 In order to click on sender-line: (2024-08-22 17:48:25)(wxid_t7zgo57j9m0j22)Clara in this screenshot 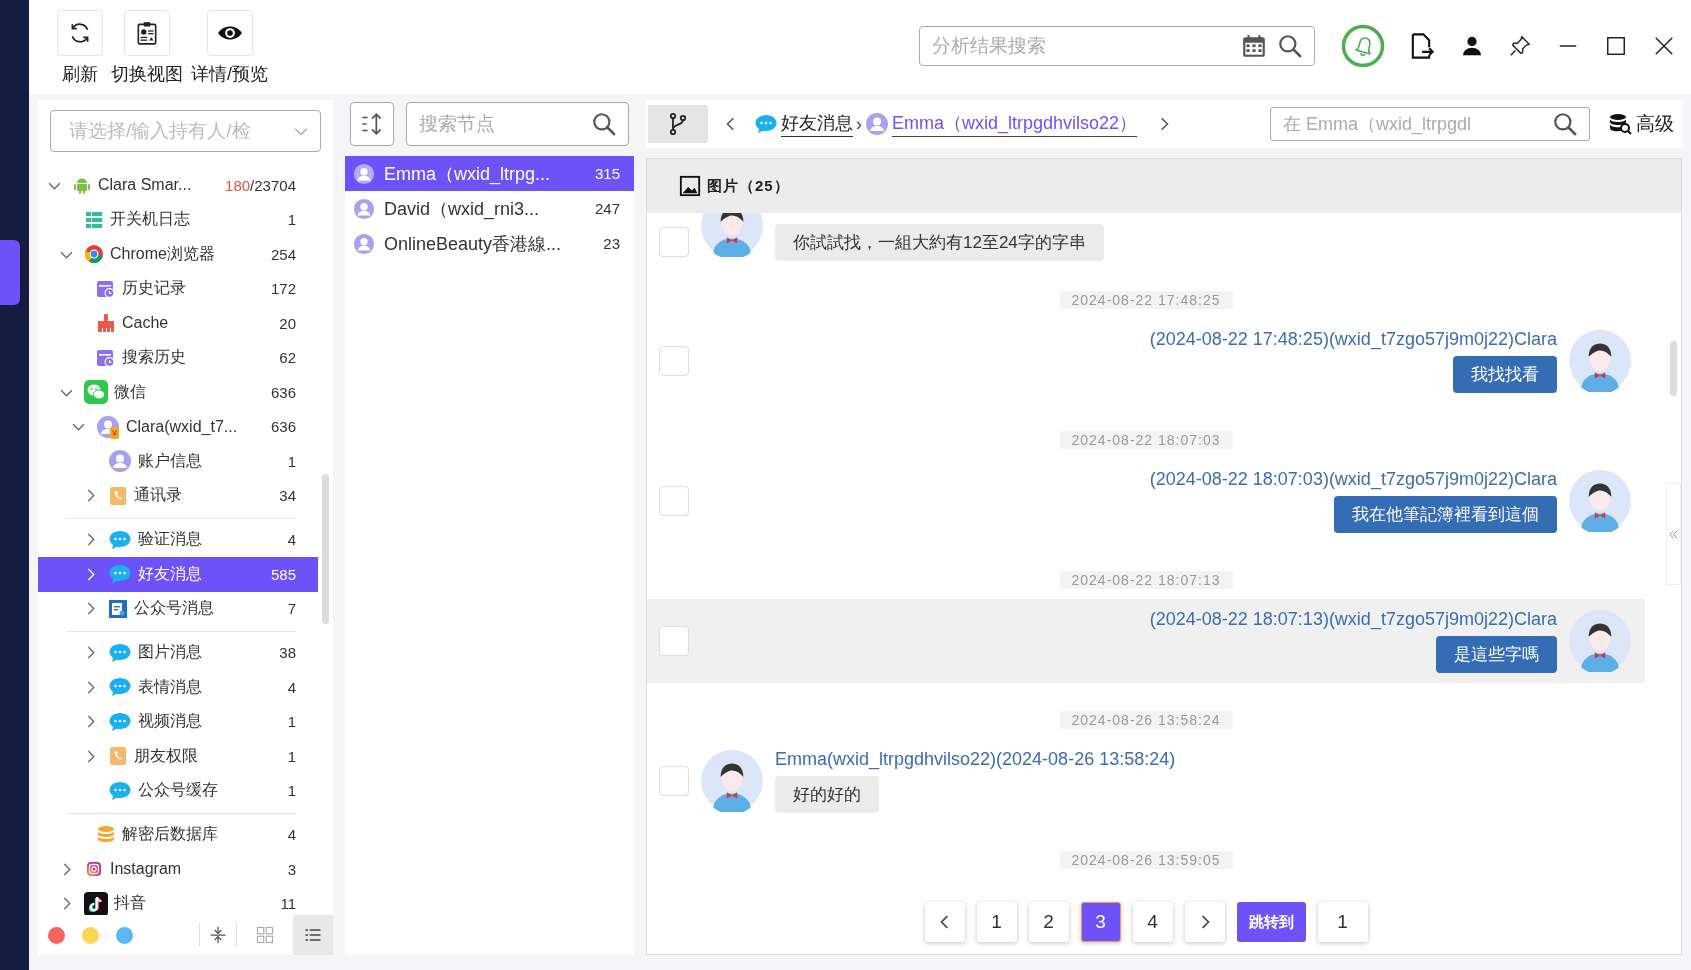, I will do `click(1353, 339)`.